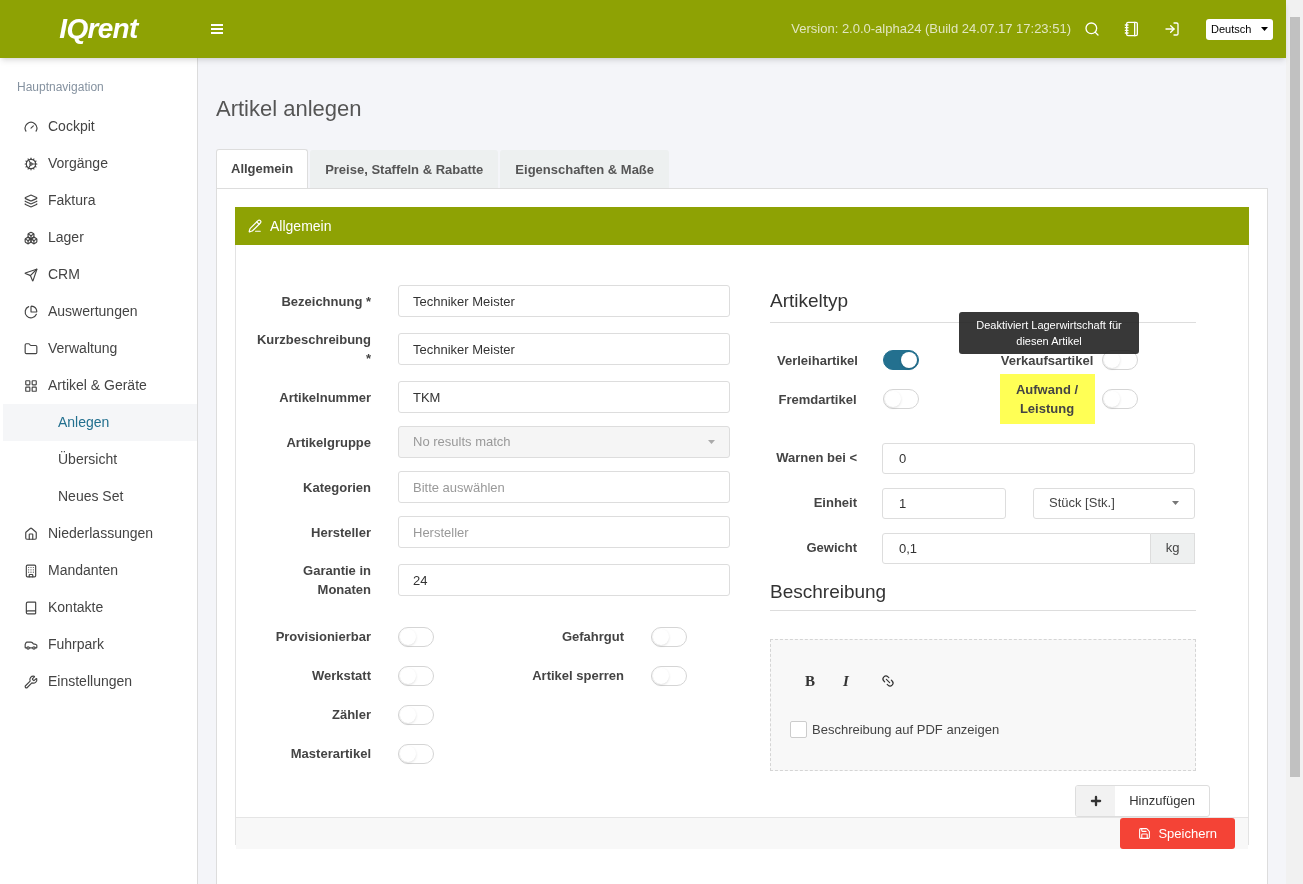 This screenshot has width=1303, height=884. What do you see at coordinates (98, 385) in the screenshot?
I see `sidebar-item: Artikel & Geräte` at bounding box center [98, 385].